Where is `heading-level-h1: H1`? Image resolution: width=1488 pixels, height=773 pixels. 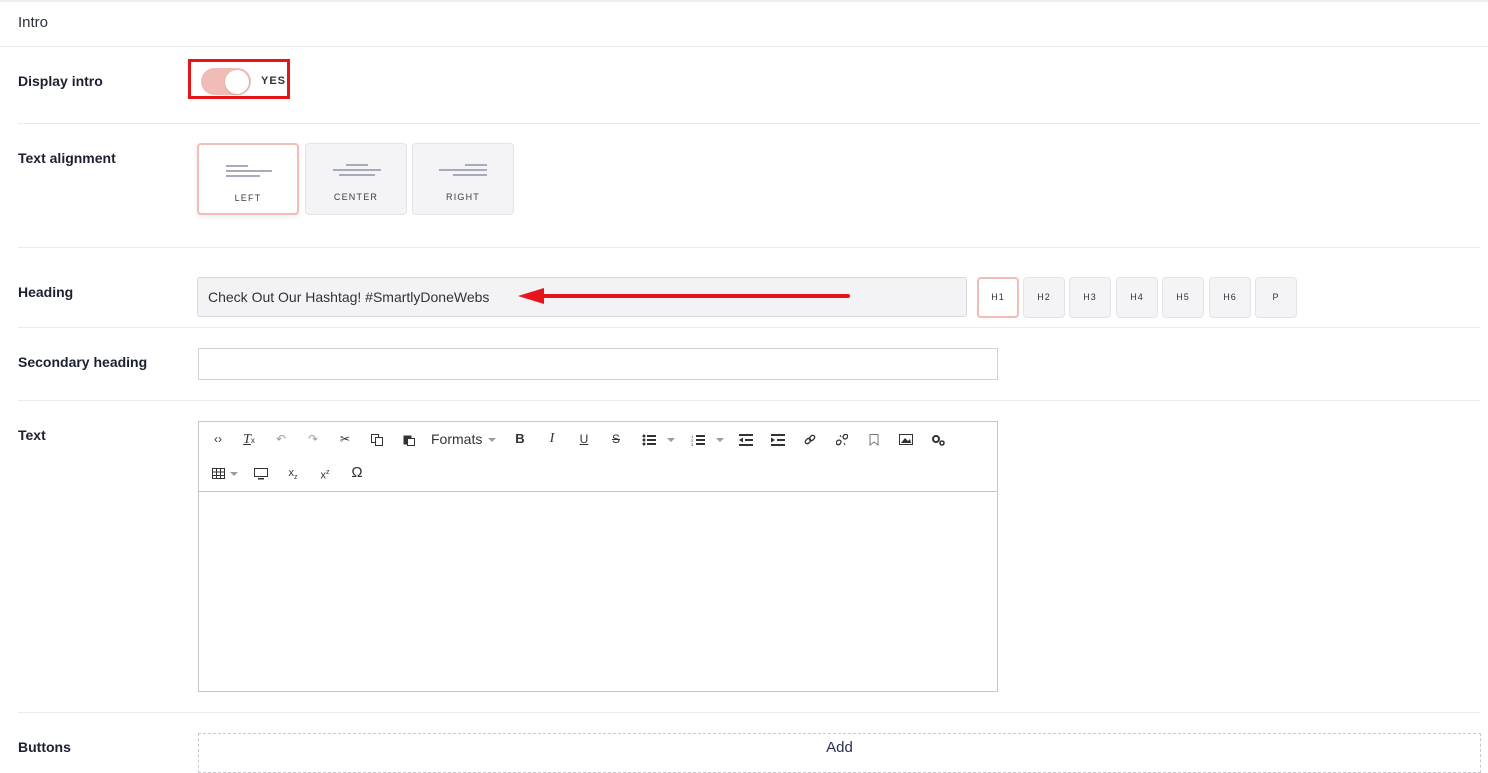
heading-level-h1: H1 is located at coordinates (998, 297).